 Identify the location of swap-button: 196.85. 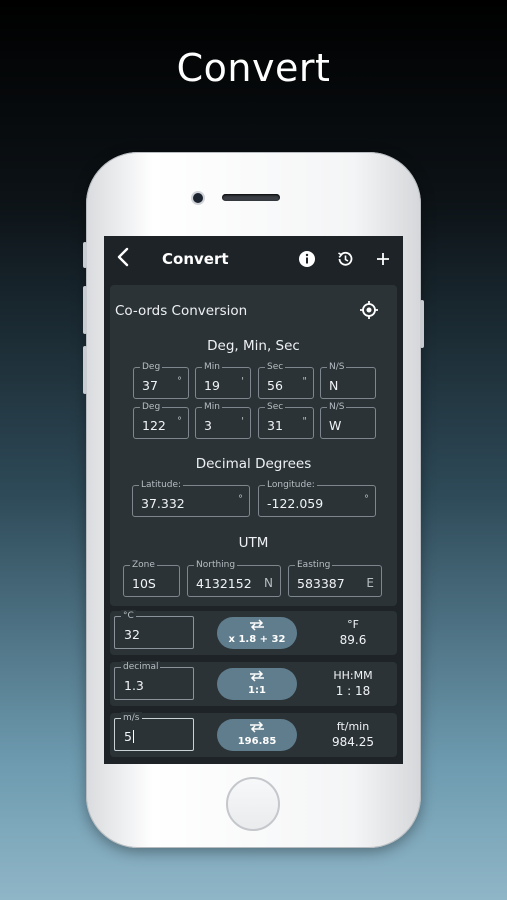
(257, 735).